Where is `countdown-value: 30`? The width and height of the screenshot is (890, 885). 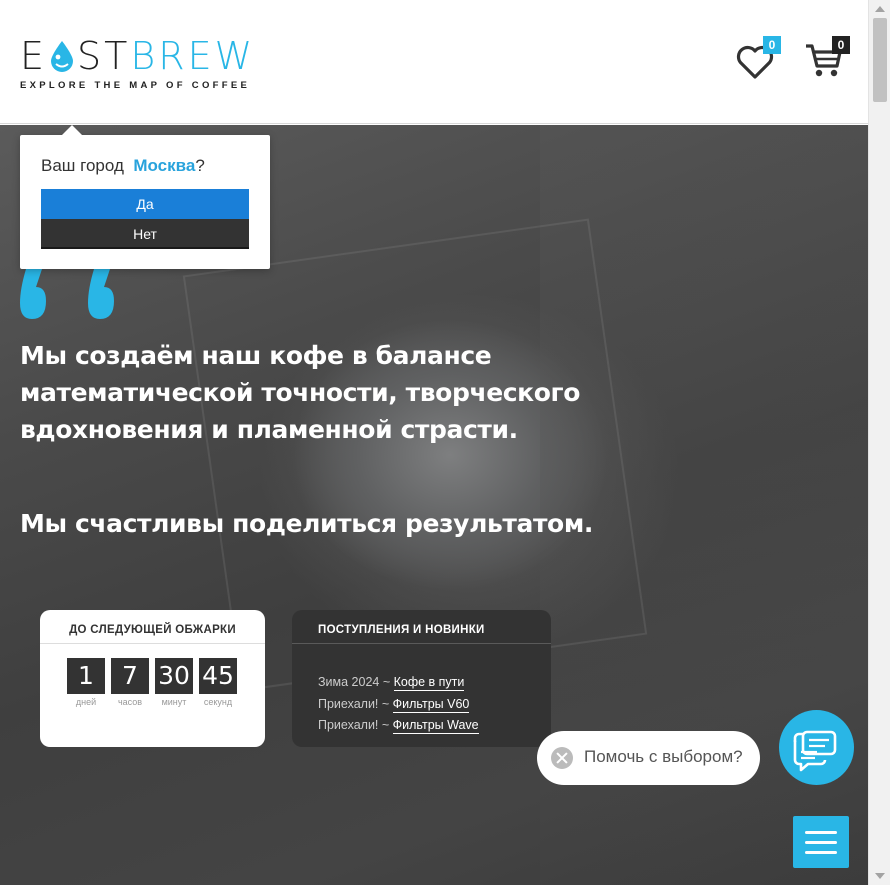 countdown-value: 30 is located at coordinates (174, 676).